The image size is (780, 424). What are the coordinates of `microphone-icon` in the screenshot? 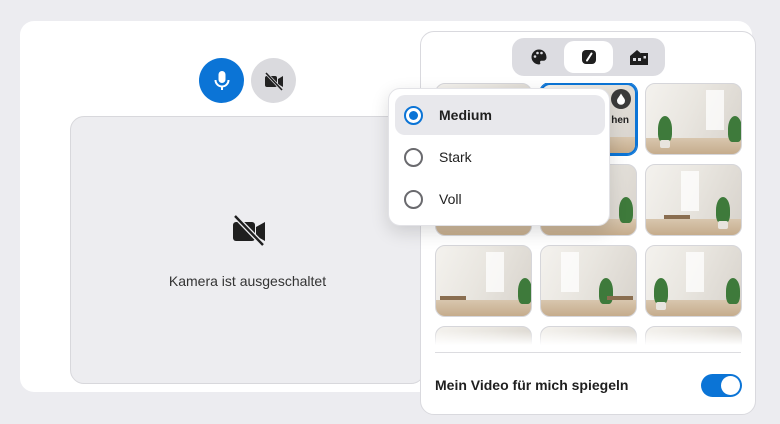 It's located at (221, 80).